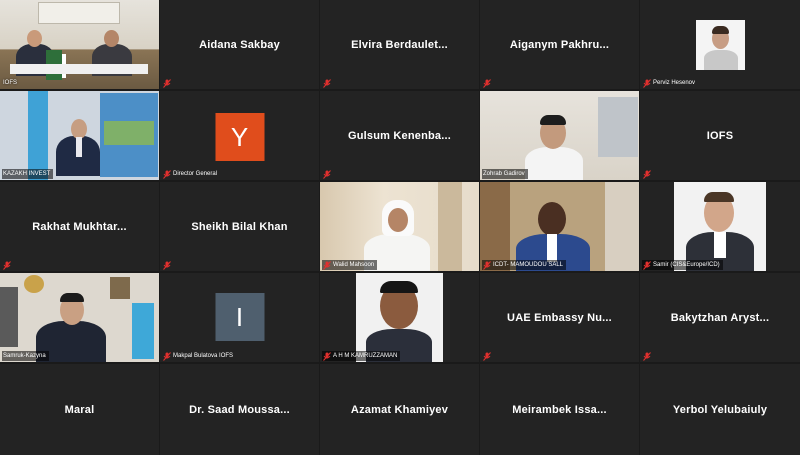 This screenshot has height=455, width=800. Describe the element at coordinates (354, 265) in the screenshot. I see `participant-name: Walid Mahsoon` at that location.